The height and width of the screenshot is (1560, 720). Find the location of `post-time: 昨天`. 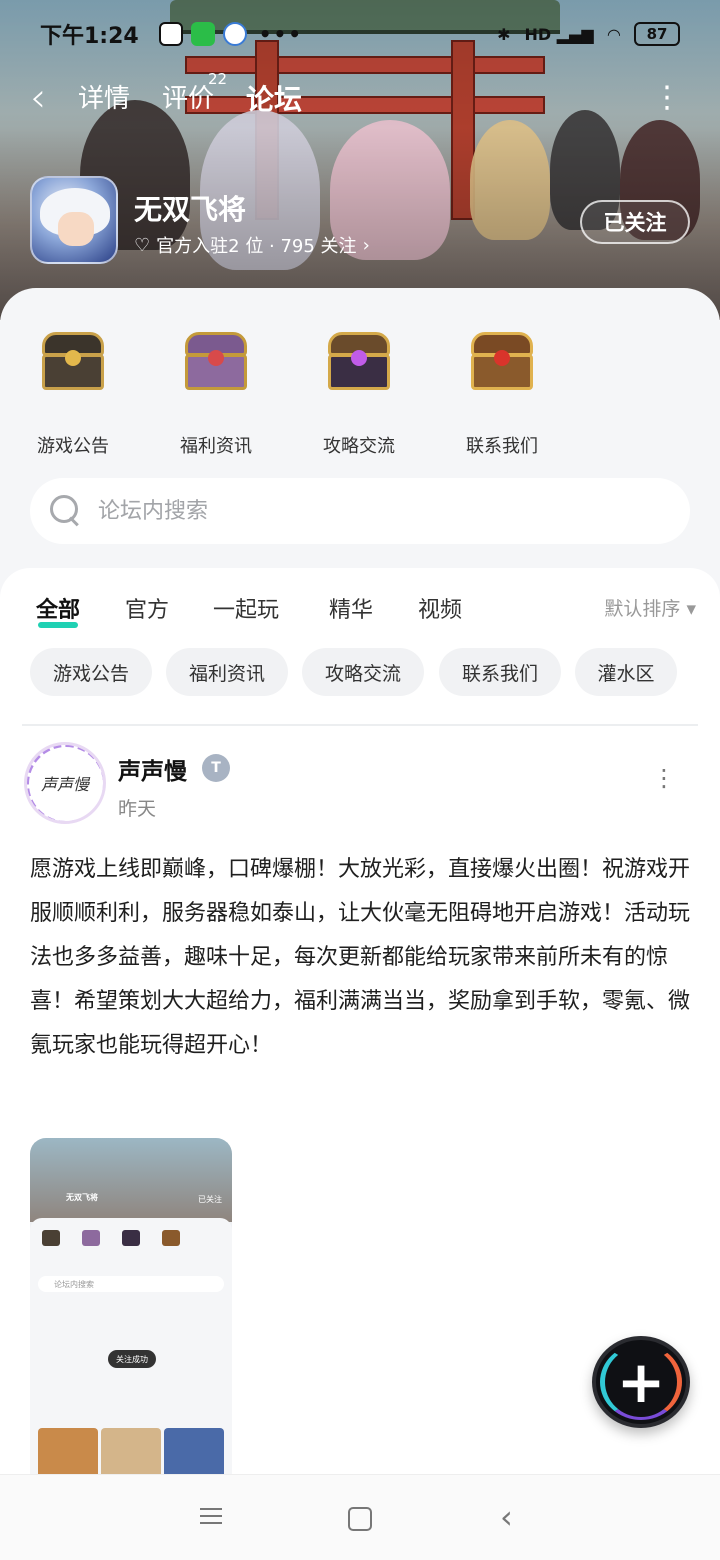

post-time: 昨天 is located at coordinates (137, 809).